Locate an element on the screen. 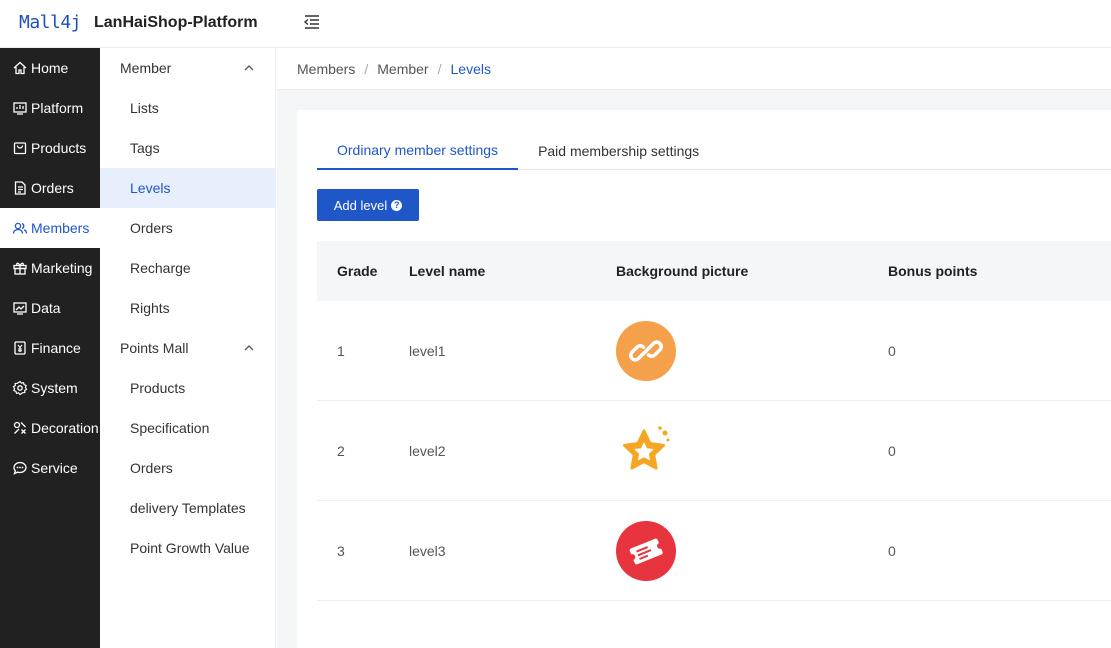 This screenshot has height=648, width=1111. table-row: 2 level2 0 is located at coordinates (714, 451).